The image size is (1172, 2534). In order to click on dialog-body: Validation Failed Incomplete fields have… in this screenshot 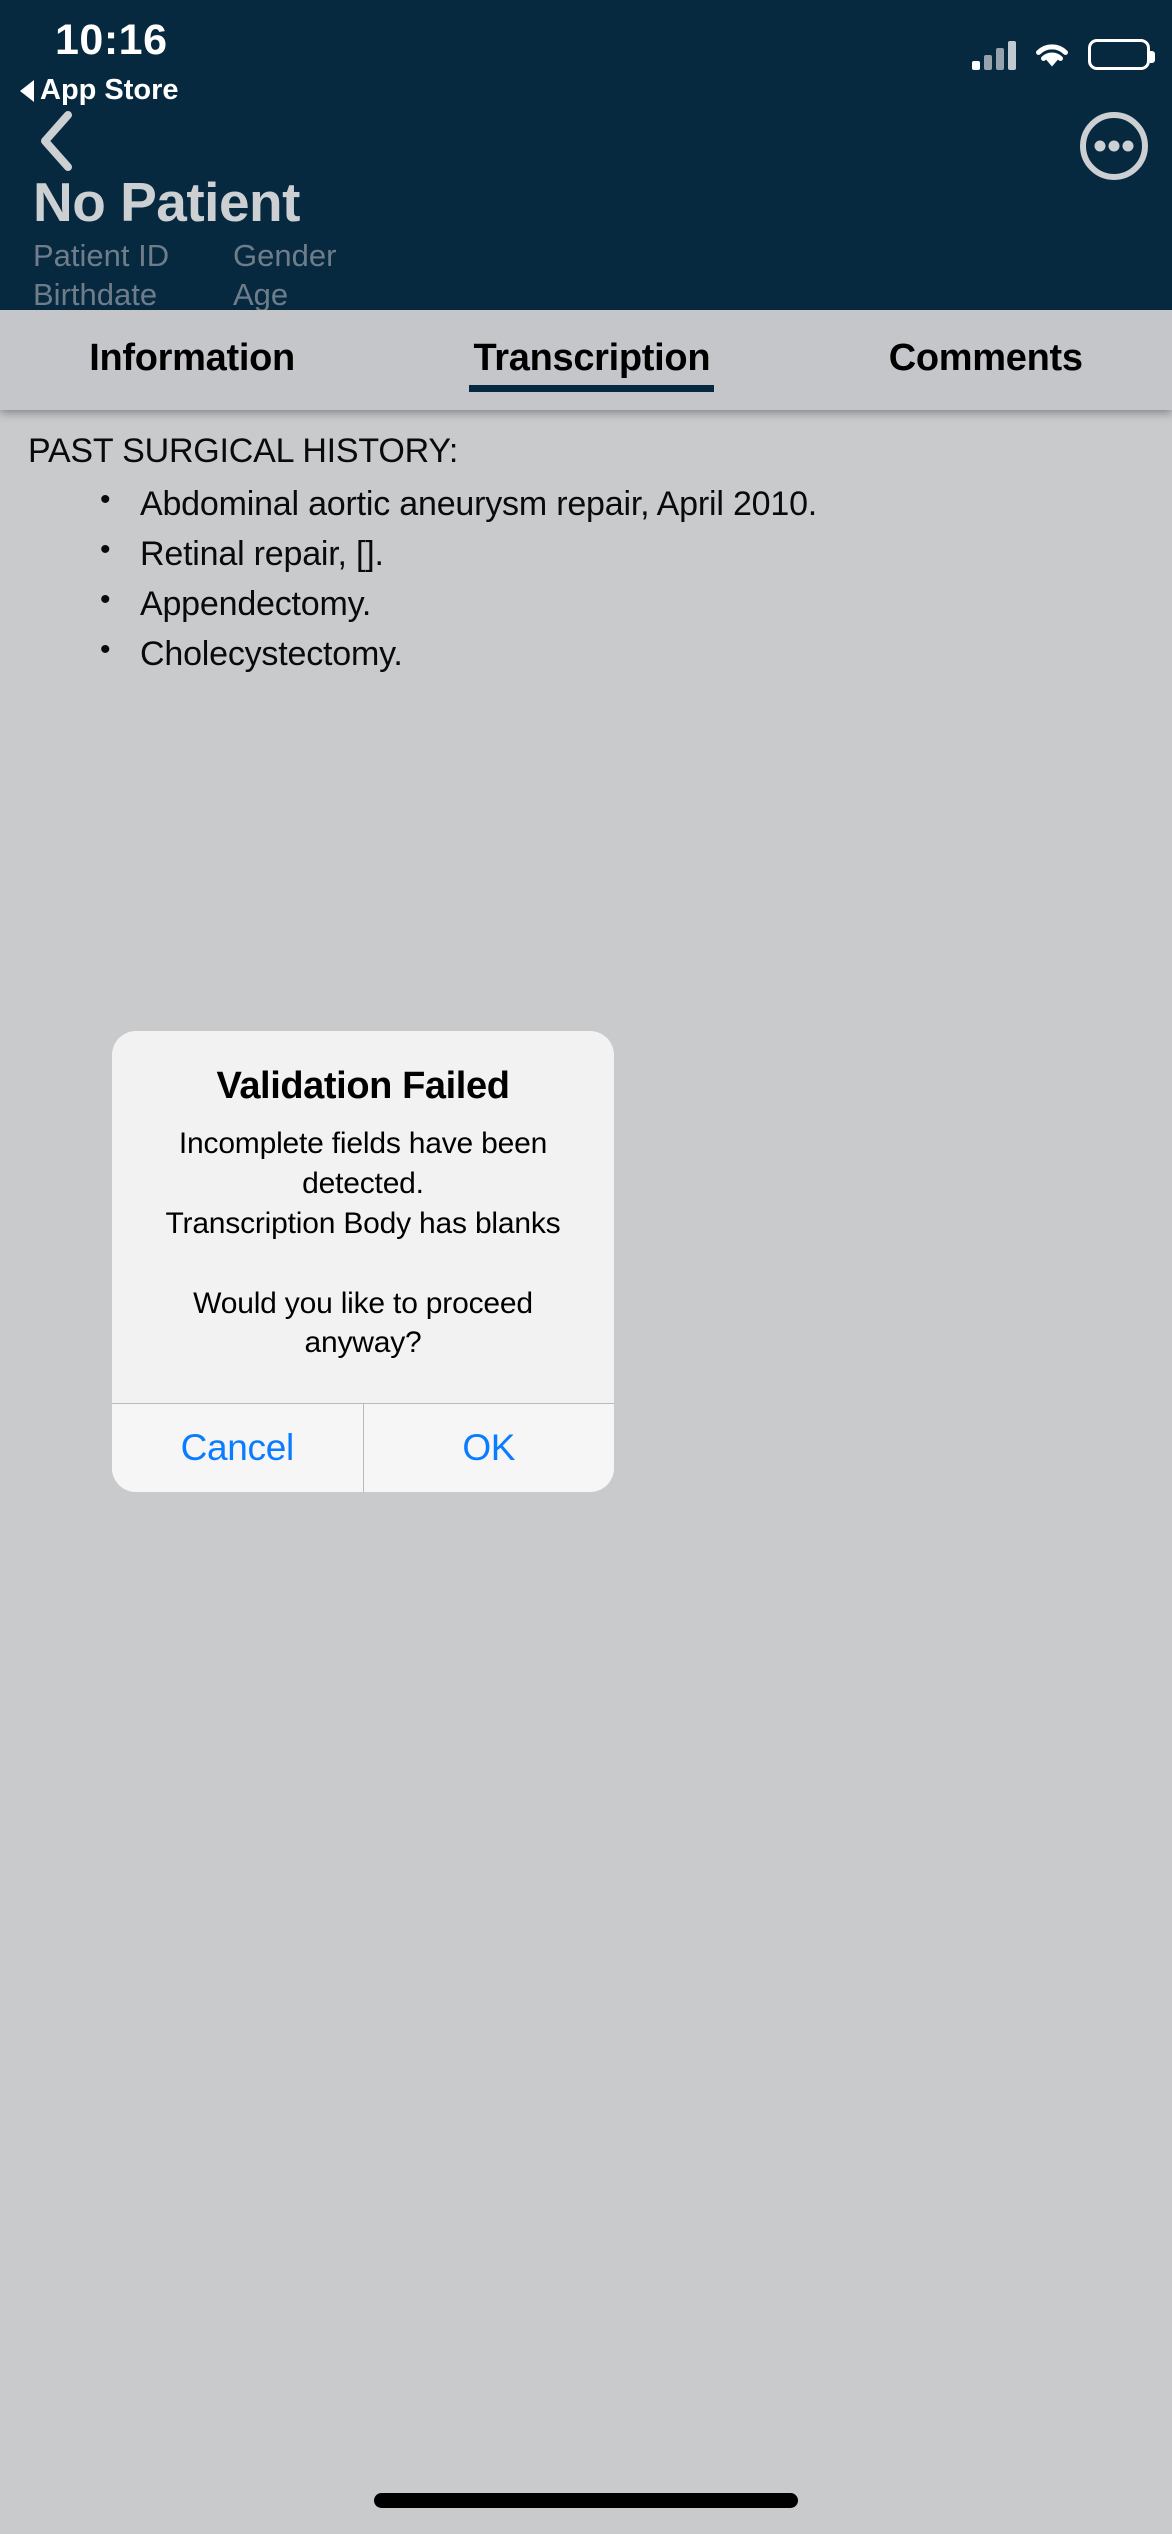, I will do `click(363, 1217)`.